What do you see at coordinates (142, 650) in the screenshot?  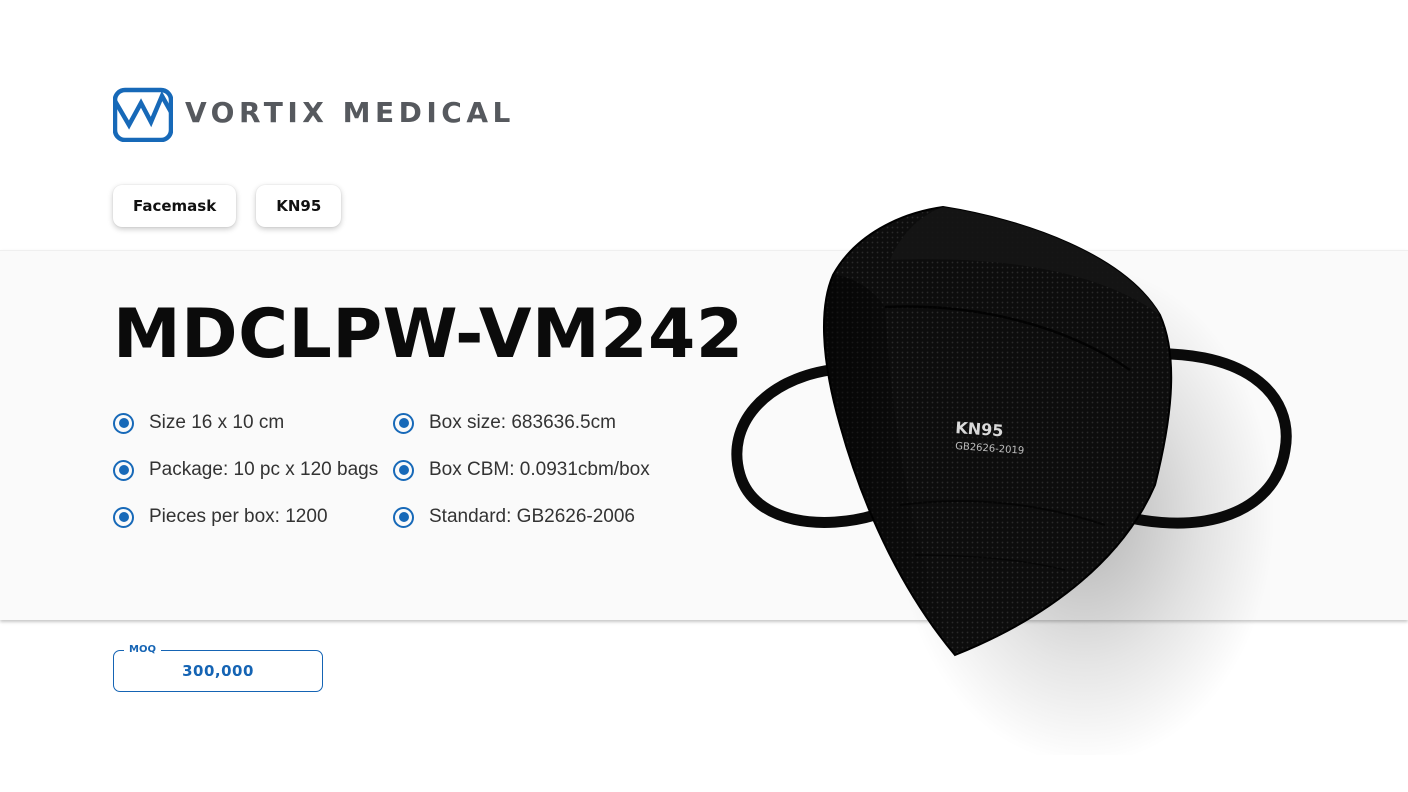 I see `moq-label: MOQ` at bounding box center [142, 650].